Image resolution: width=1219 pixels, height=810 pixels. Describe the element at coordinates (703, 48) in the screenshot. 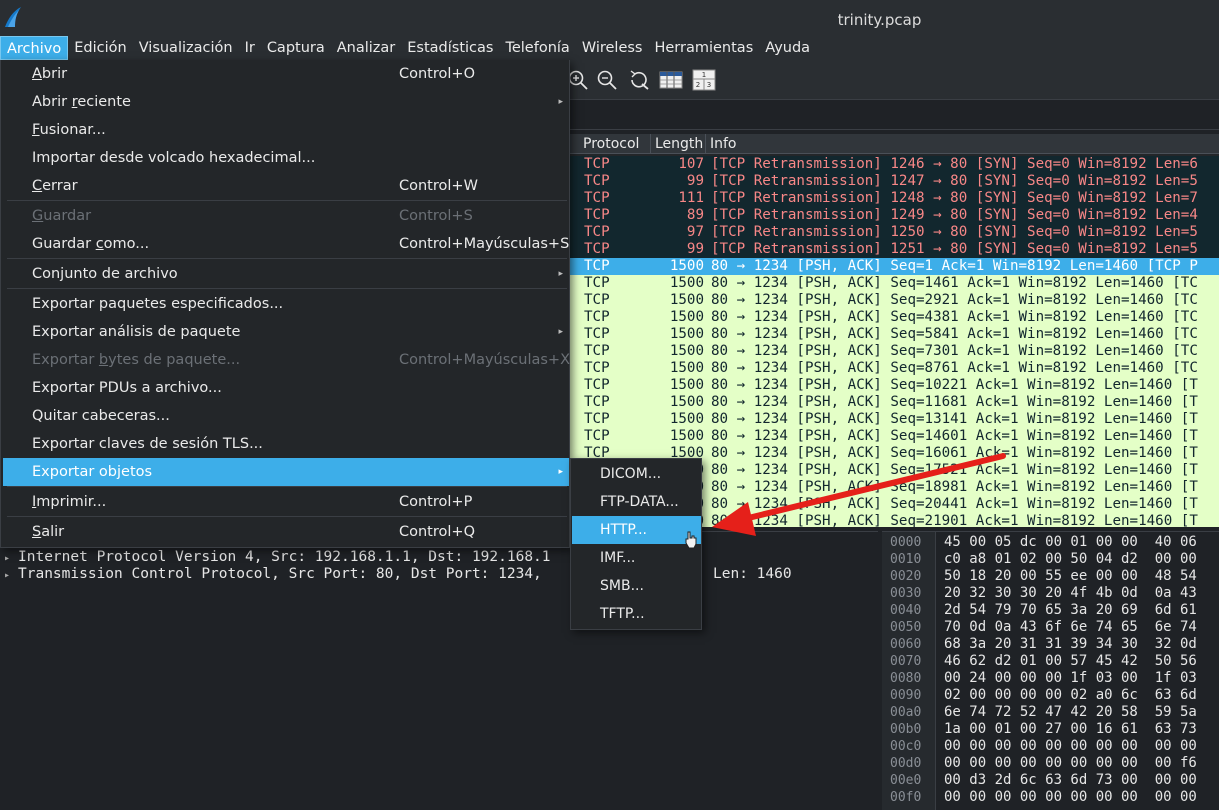

I see `menu-herramientas: Herramientas` at that location.